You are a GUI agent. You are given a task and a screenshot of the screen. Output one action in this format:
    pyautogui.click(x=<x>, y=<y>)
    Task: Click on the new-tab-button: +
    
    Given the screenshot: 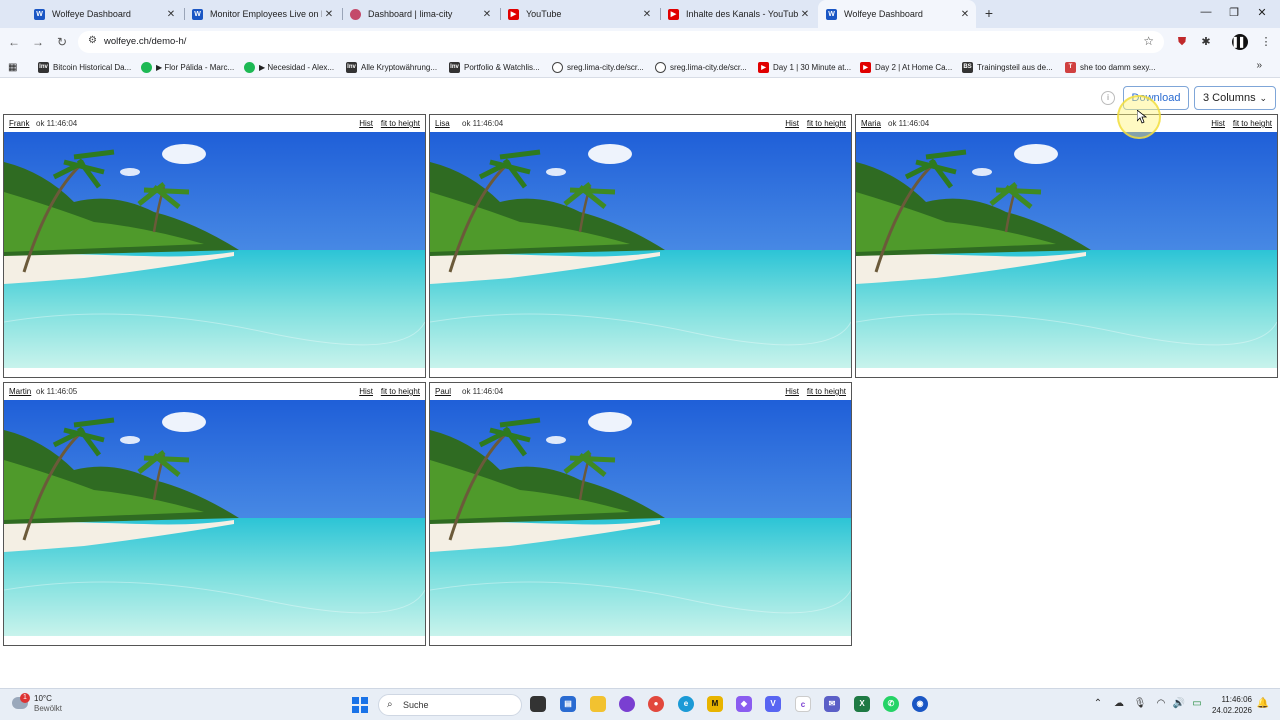 What is the action you would take?
    pyautogui.click(x=989, y=13)
    